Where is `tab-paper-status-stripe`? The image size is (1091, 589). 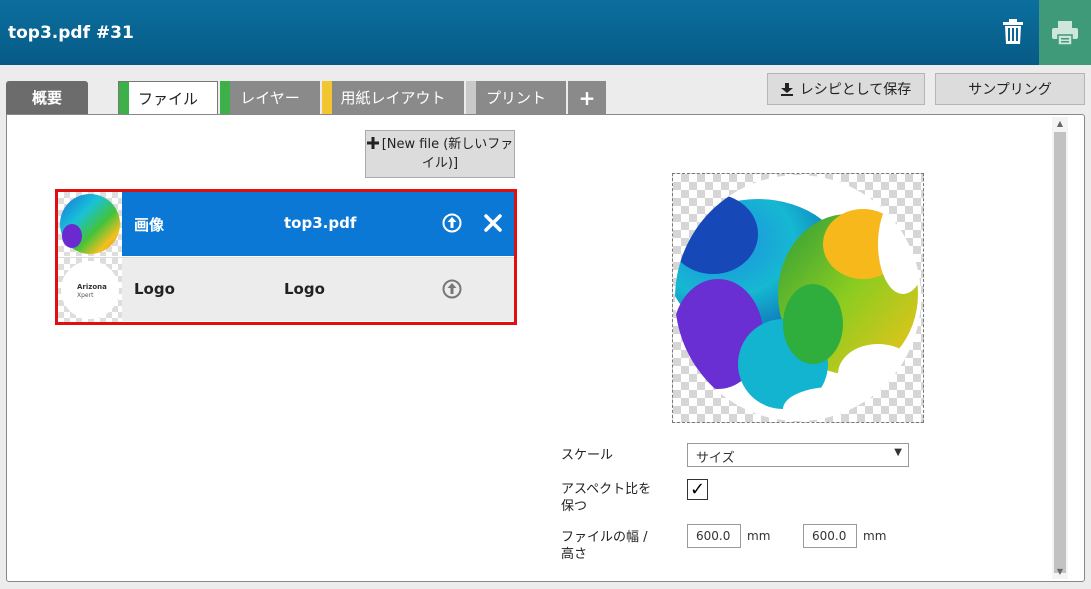
tab-paper-status-stripe is located at coordinates (327, 97).